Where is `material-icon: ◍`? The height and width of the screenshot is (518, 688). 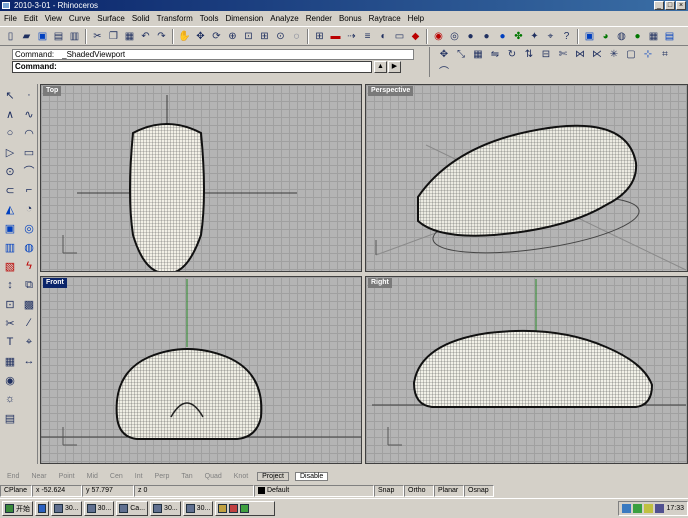
material-icon: ◍ is located at coordinates (621, 36).